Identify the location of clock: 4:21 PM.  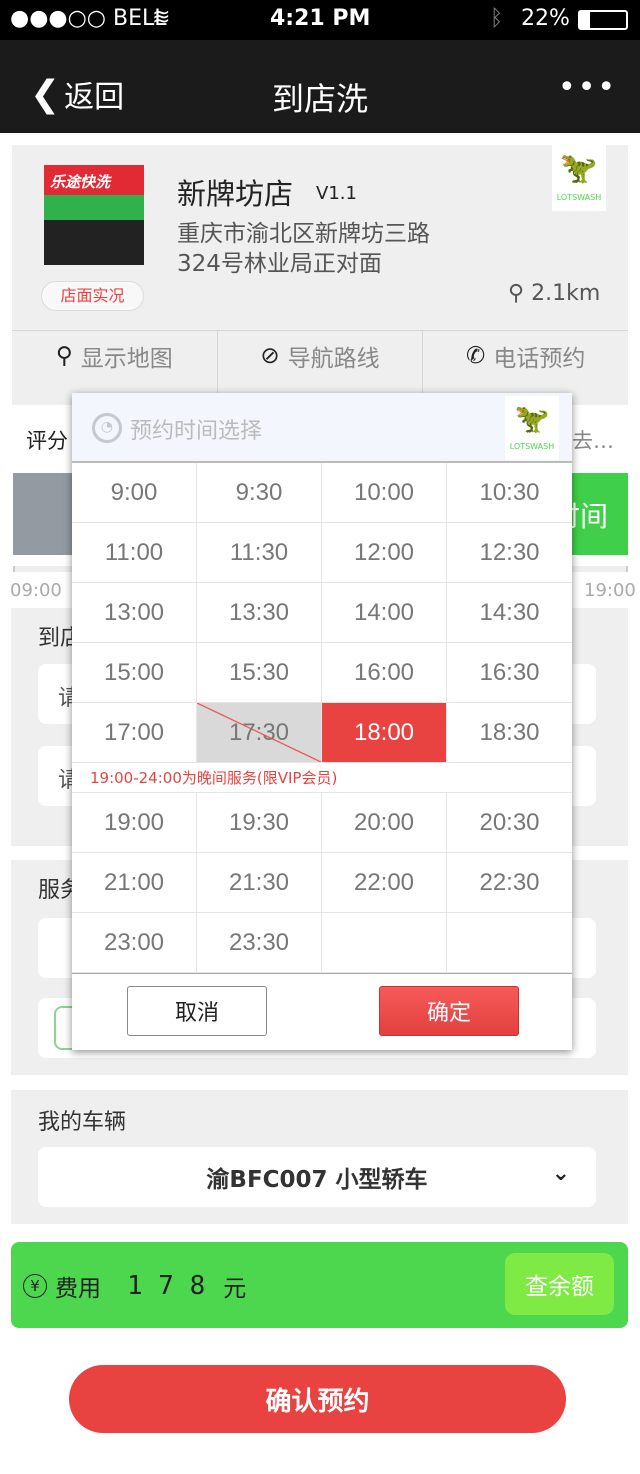
(320, 18).